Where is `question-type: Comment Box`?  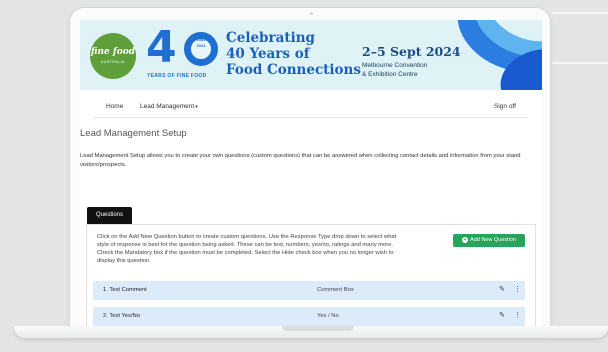 question-type: Comment Box is located at coordinates (335, 290).